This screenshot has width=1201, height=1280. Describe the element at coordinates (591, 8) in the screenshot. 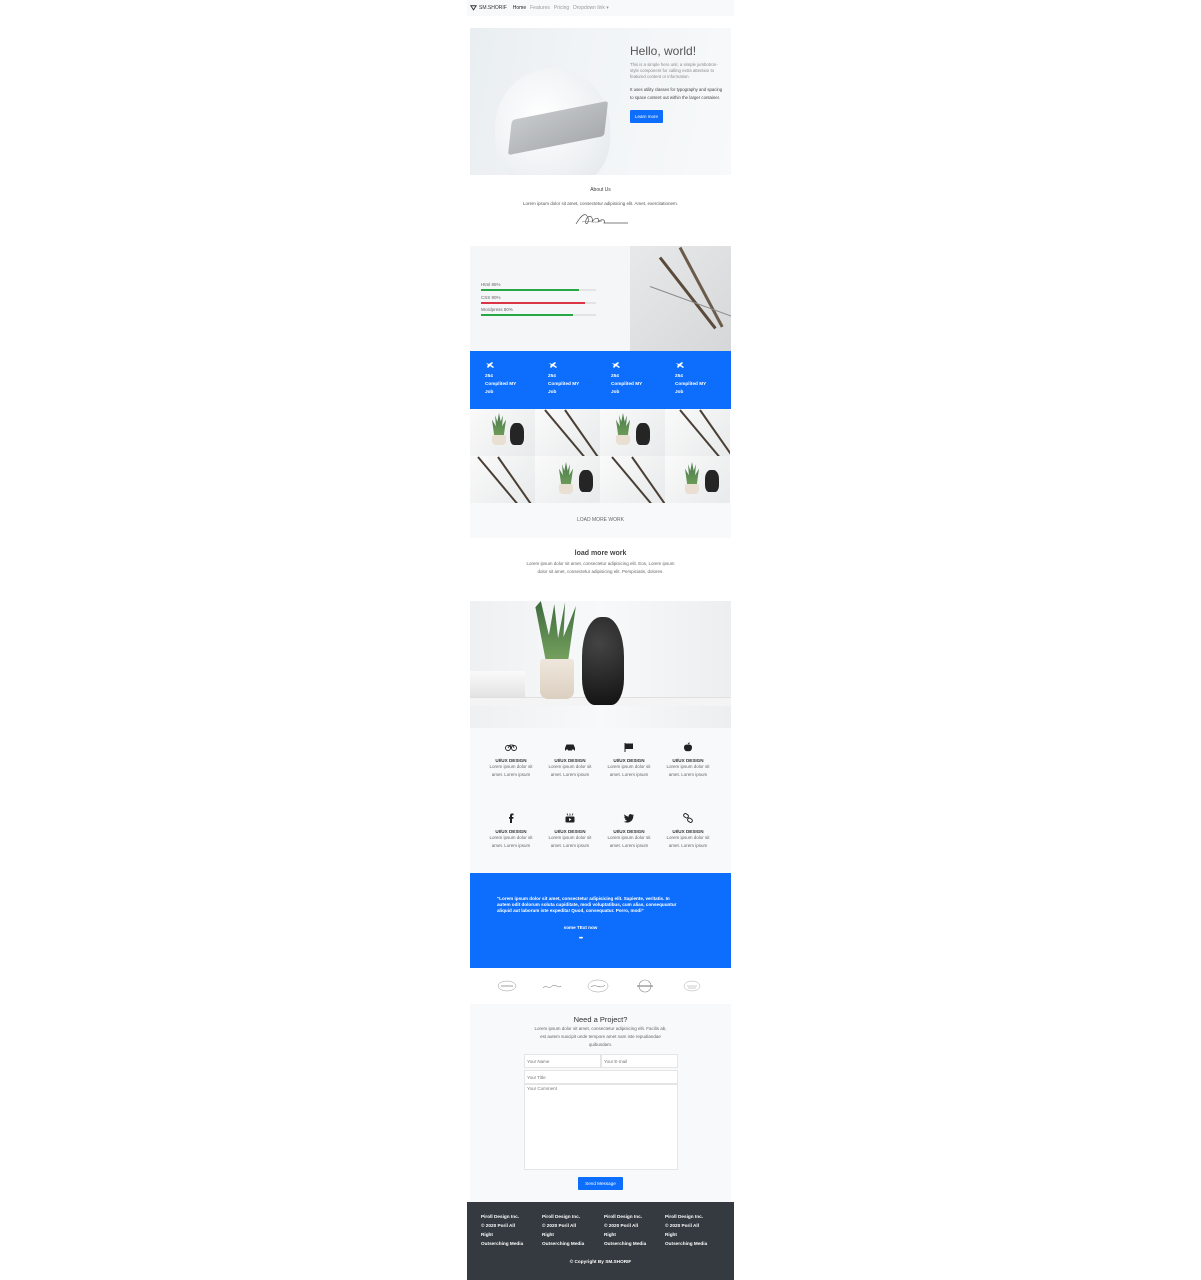

I see `nav-link-dropdown: Dropdown link ▾` at that location.